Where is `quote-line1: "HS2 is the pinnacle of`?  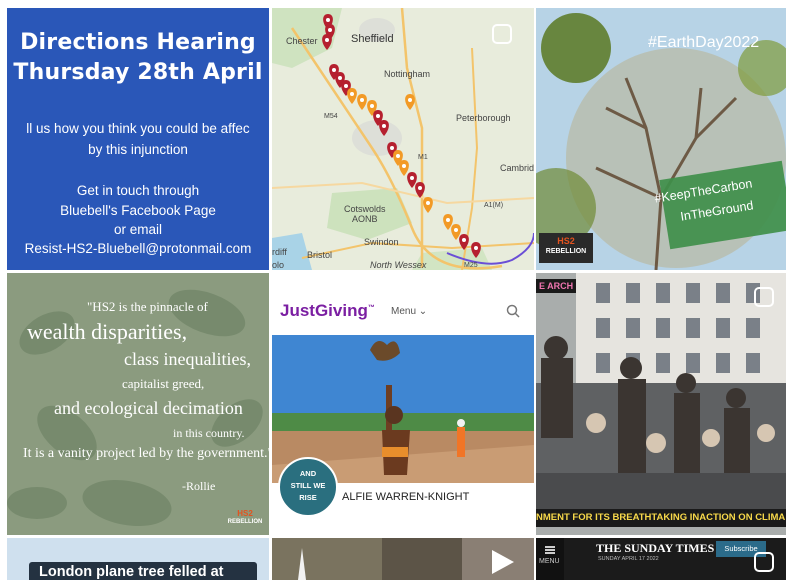 quote-line1: "HS2 is the pinnacle of is located at coordinates (147, 306).